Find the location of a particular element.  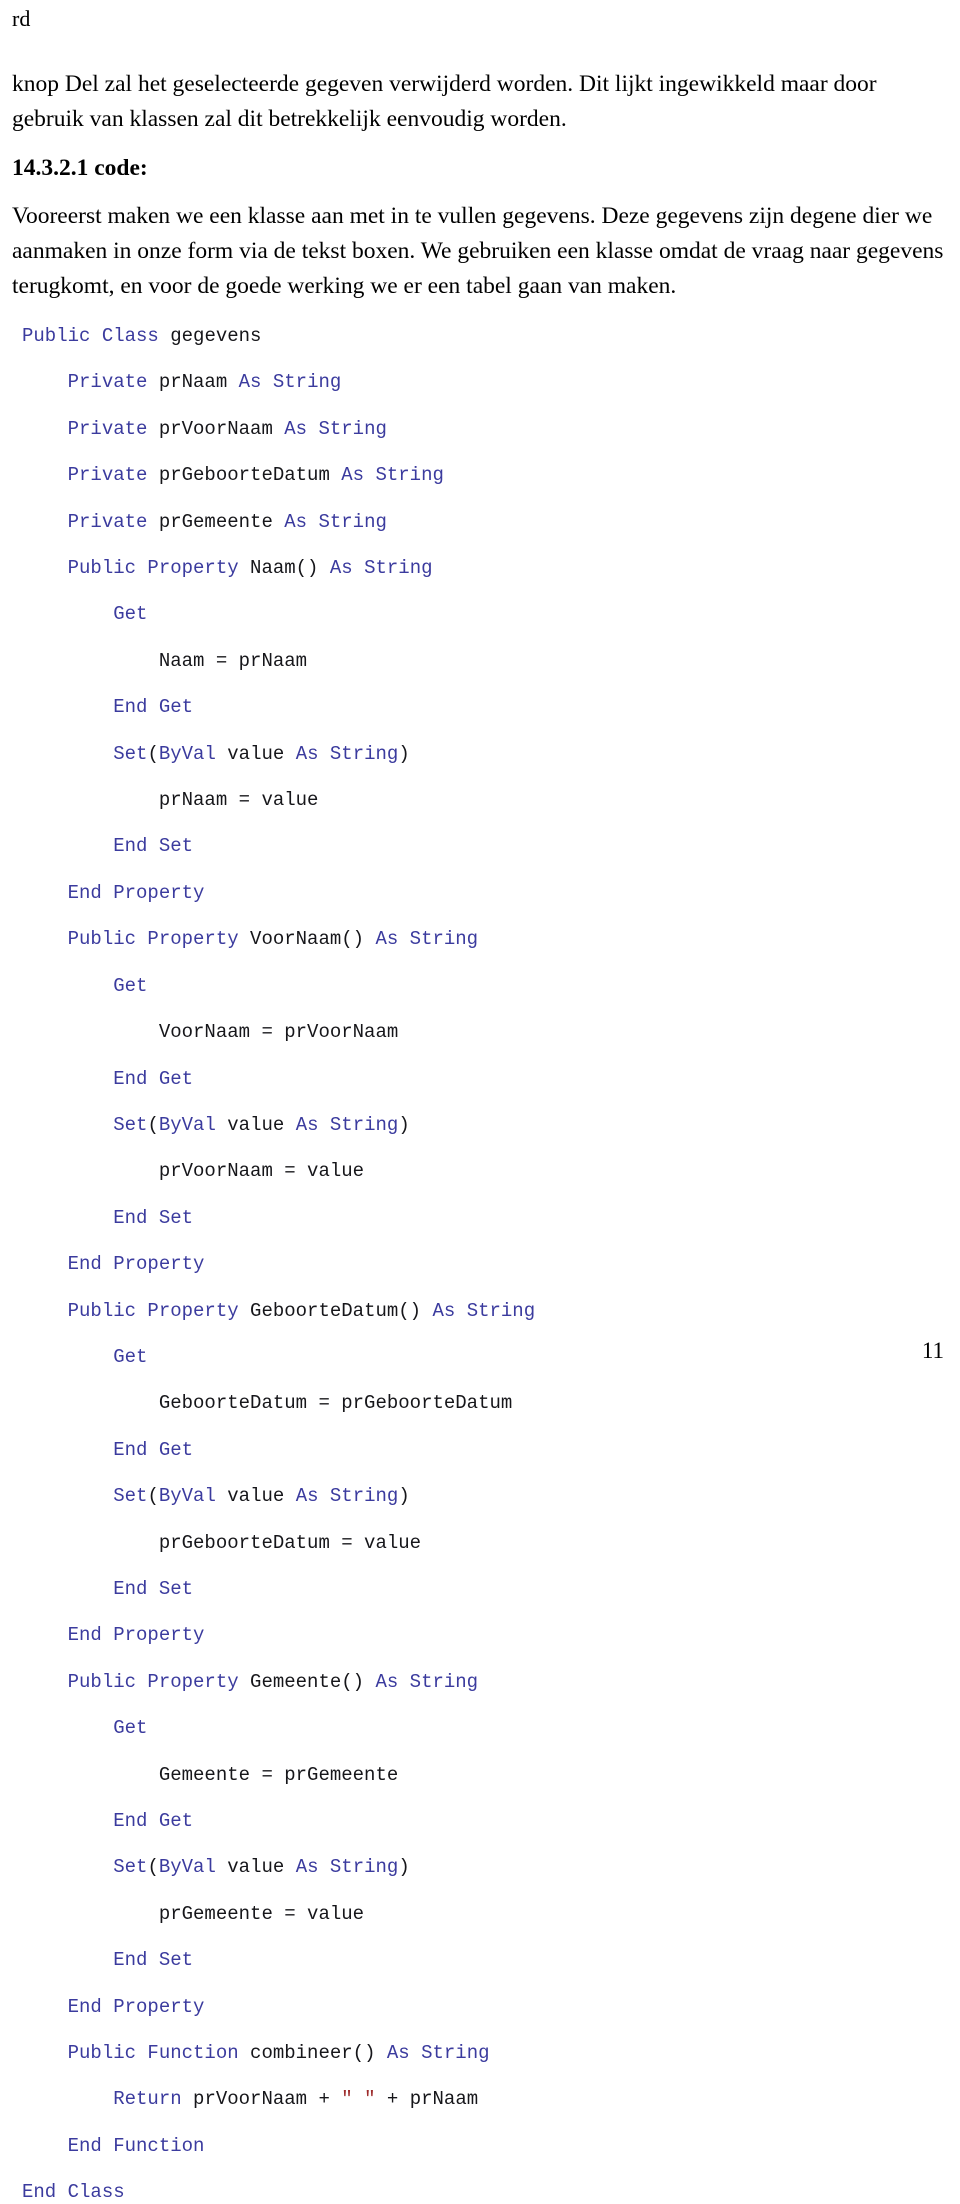

code-token-id: VoorNaam = prVoorNaam is located at coordinates (210, 1032).